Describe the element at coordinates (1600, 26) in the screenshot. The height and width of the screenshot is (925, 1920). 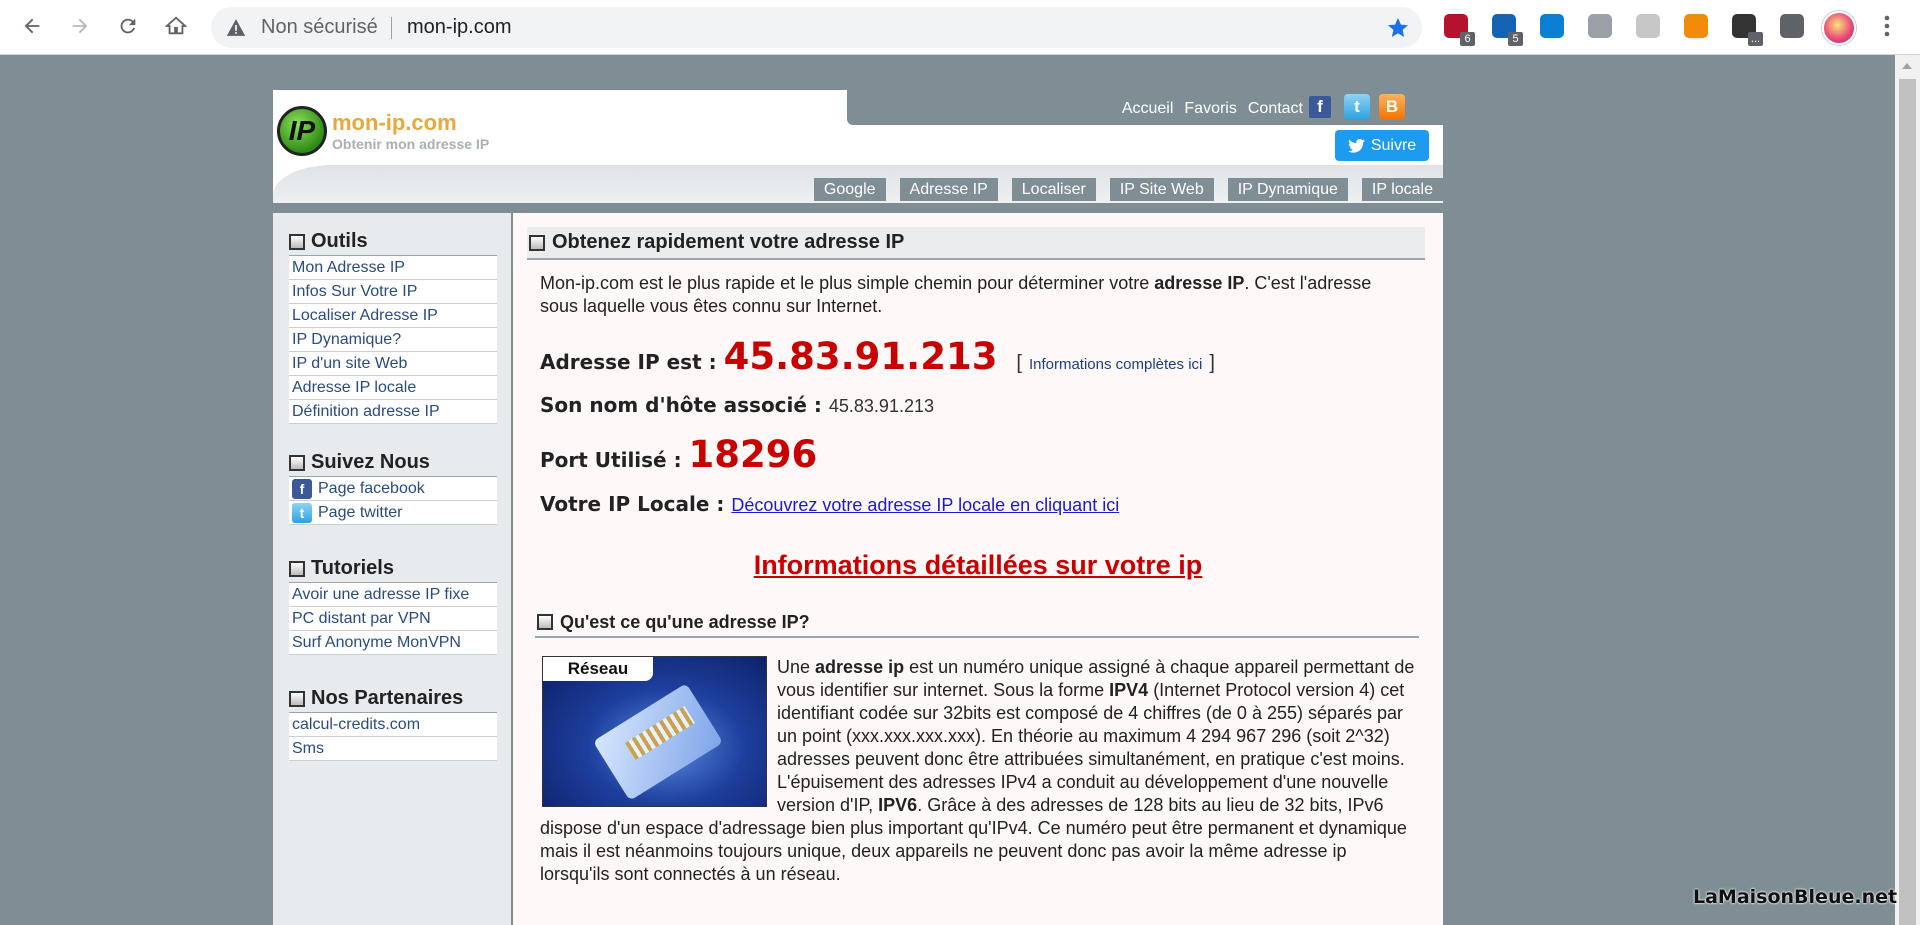
I see `shield-icon` at that location.